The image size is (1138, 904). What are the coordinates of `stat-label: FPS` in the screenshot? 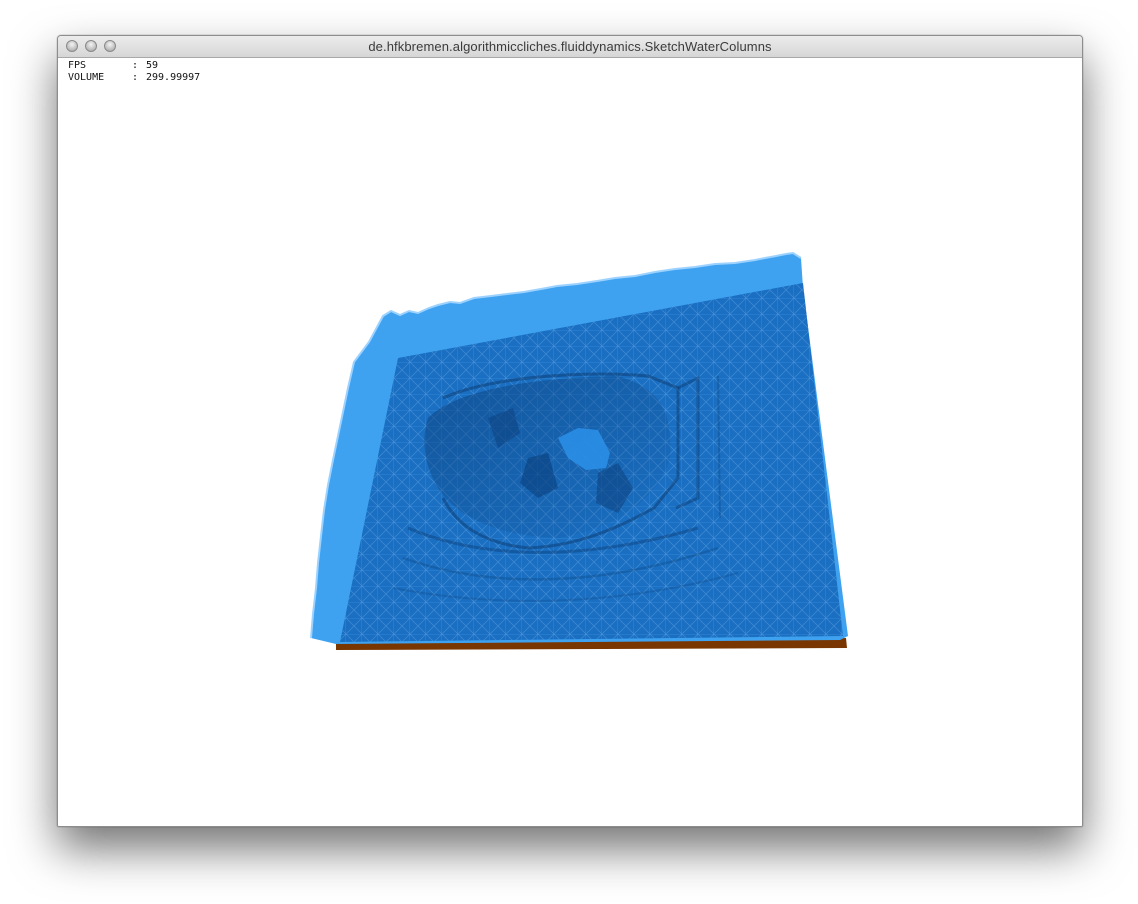 It's located at (77, 65).